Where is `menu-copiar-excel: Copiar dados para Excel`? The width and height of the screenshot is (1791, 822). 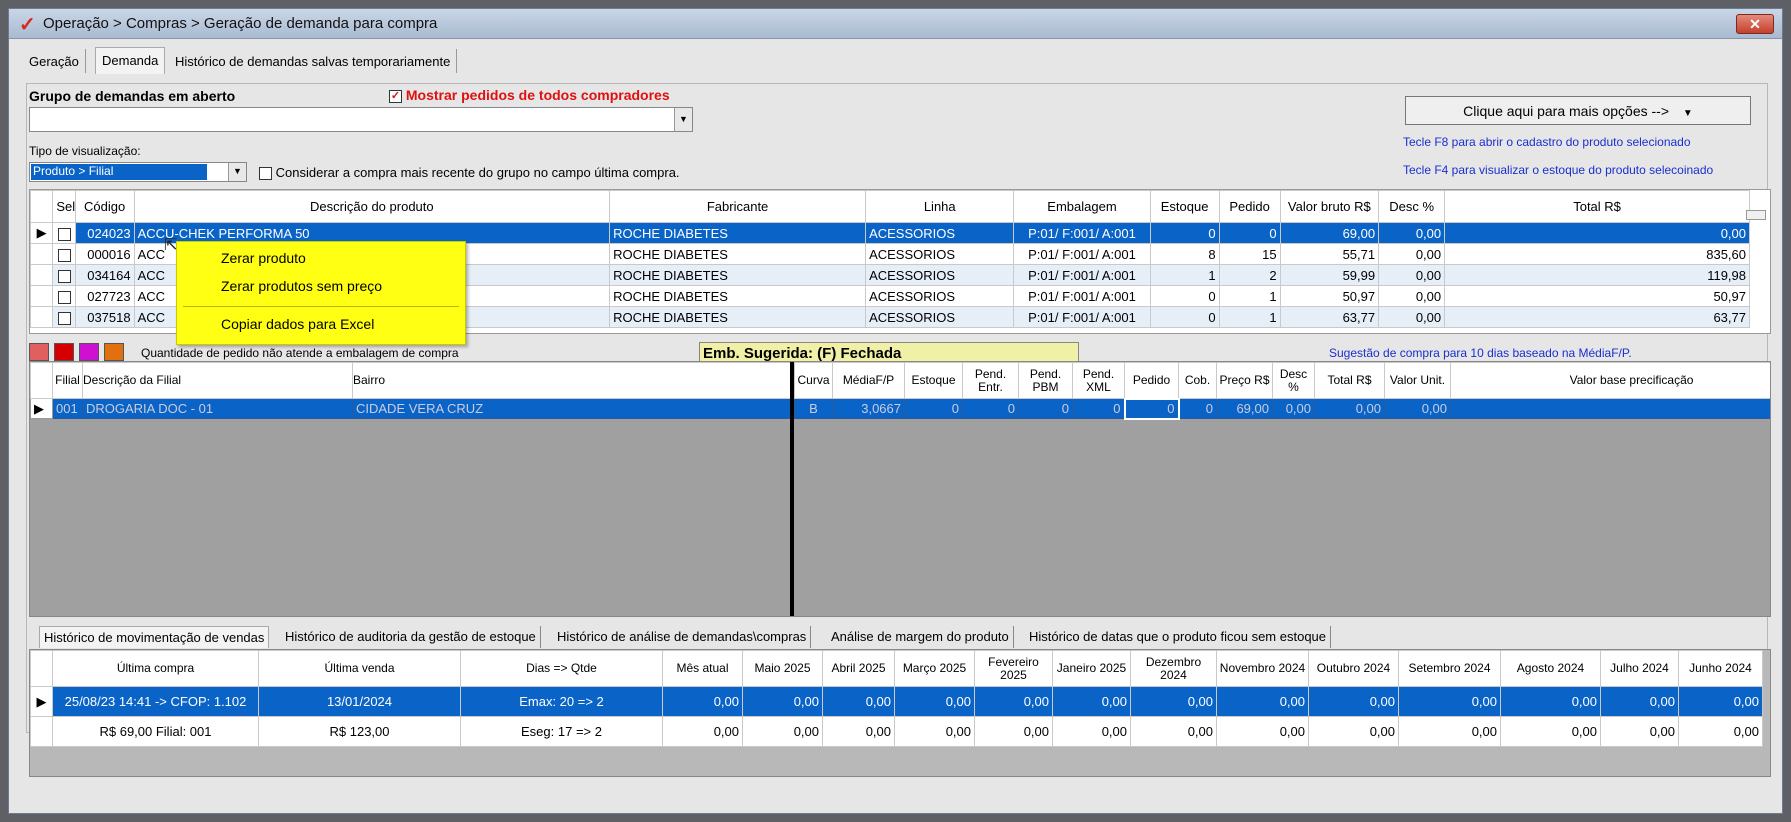 menu-copiar-excel: Copiar dados para Excel is located at coordinates (297, 324).